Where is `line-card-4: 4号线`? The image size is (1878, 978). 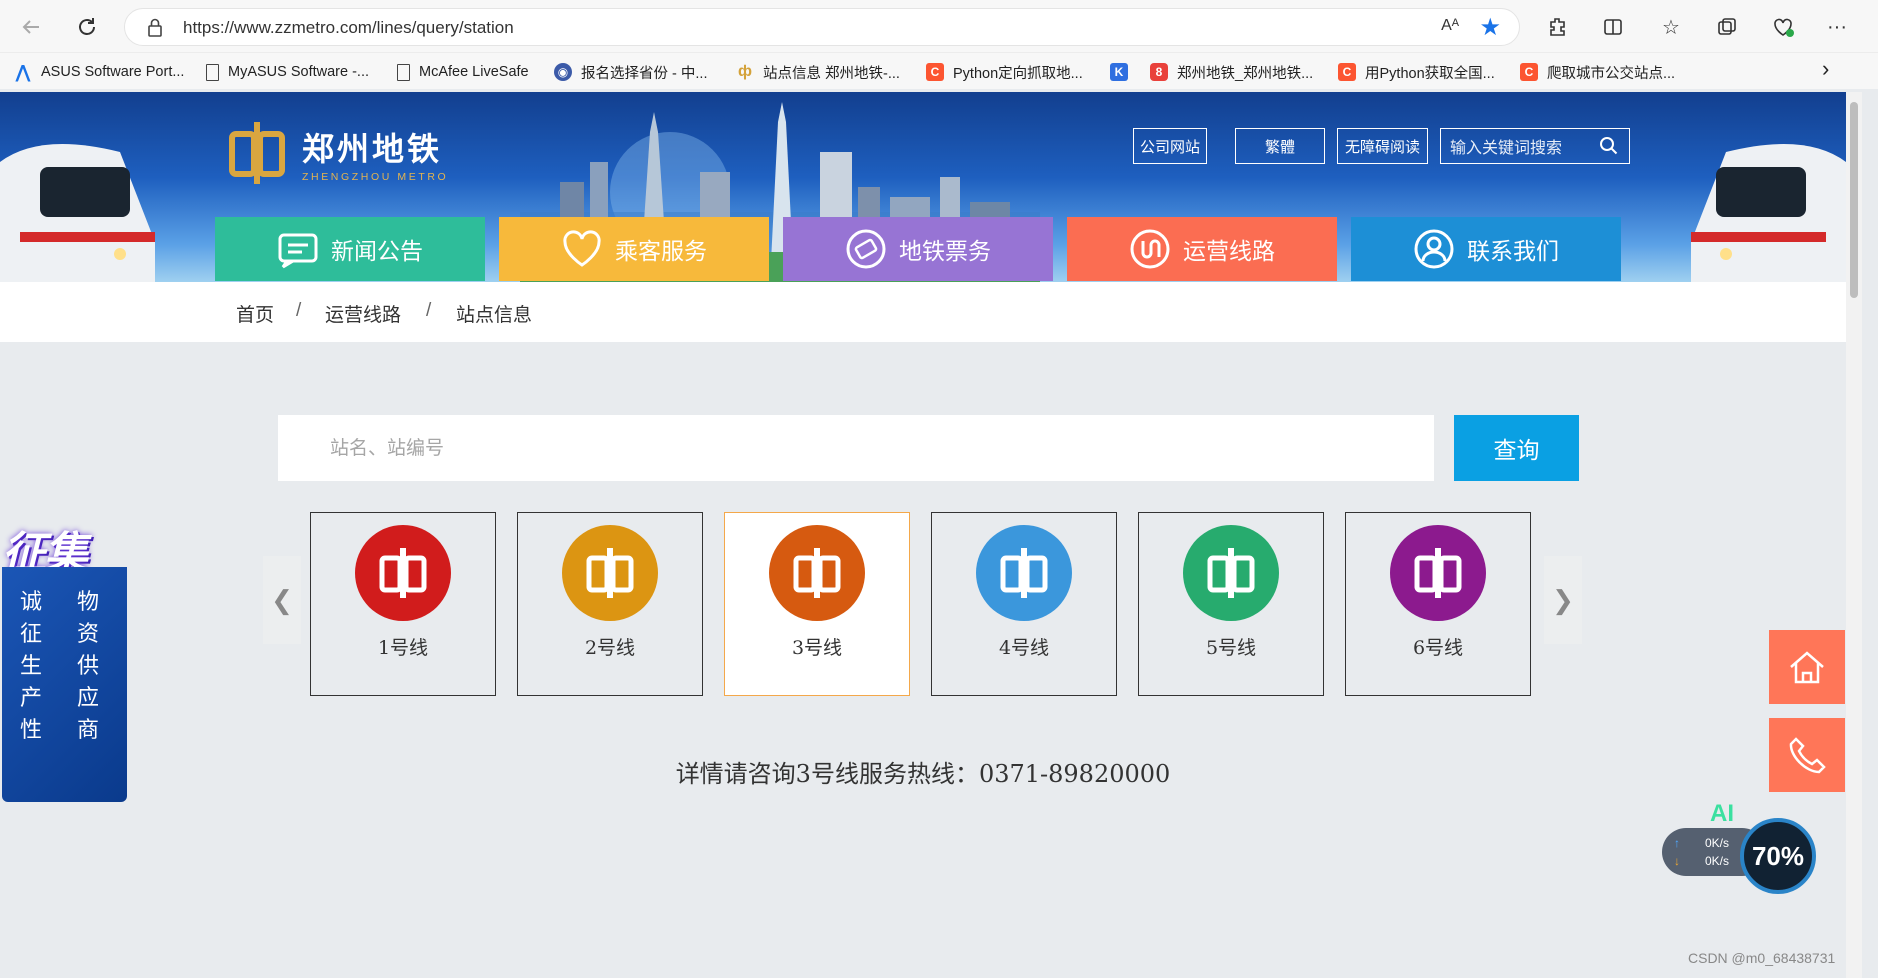
line-card-4: 4号线 is located at coordinates (1024, 604).